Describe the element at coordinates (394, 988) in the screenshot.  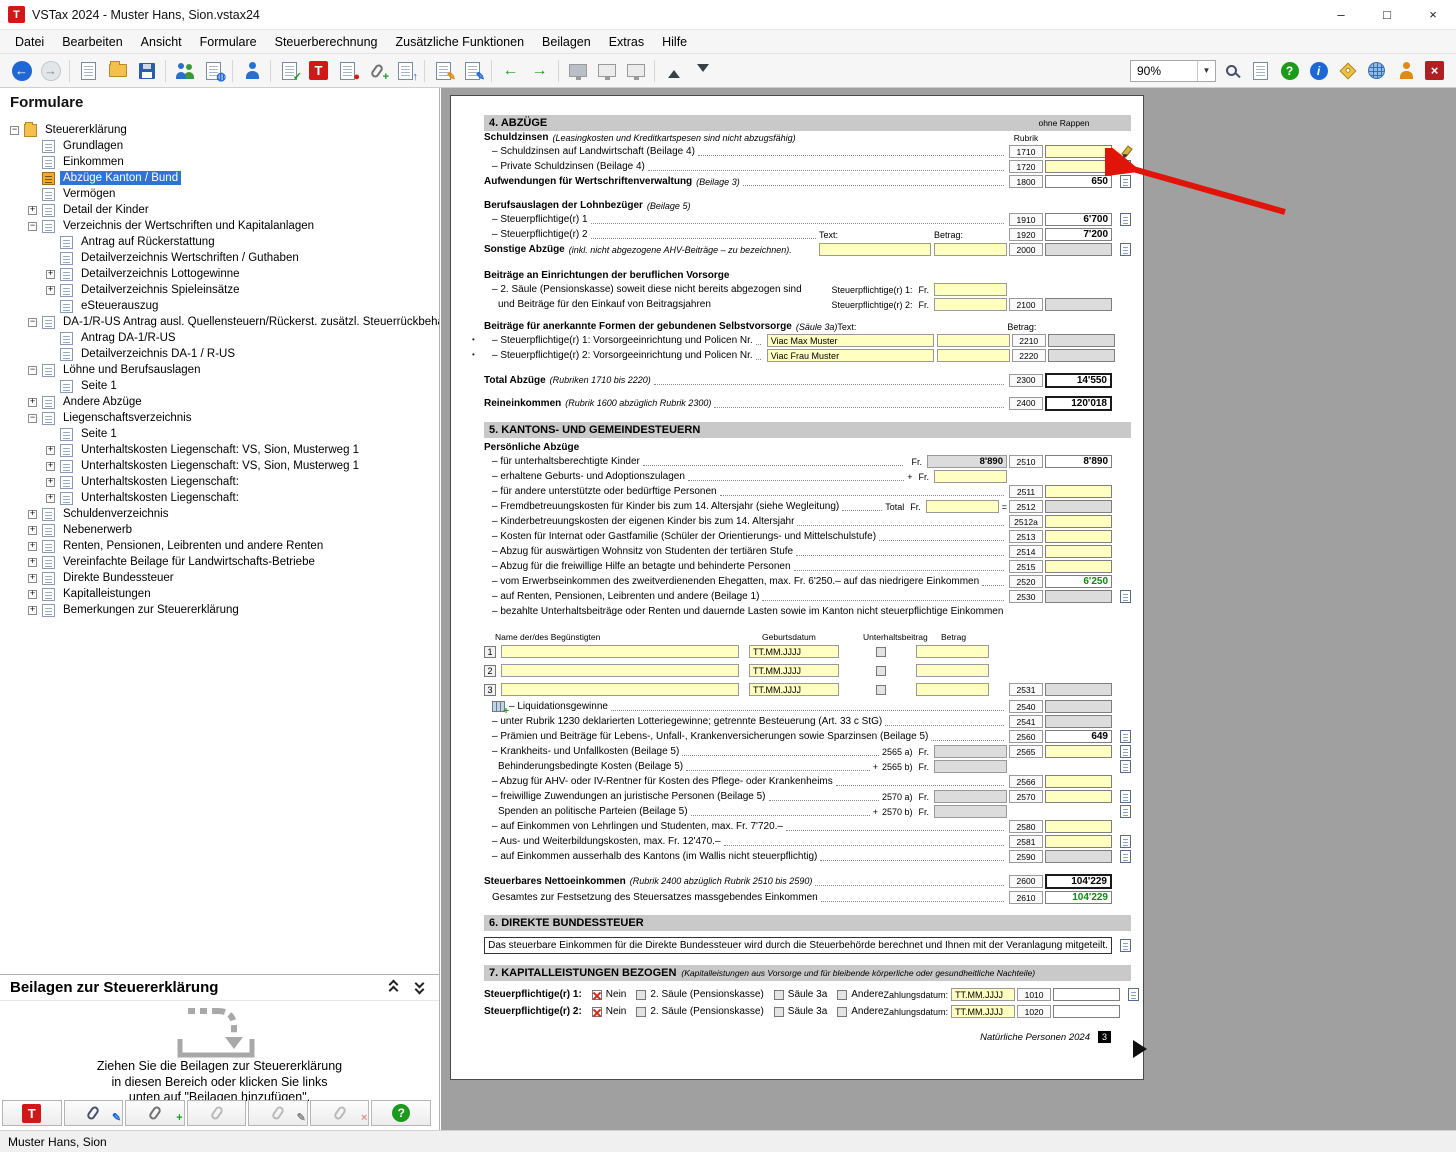
I see `panel-collapse-button` at that location.